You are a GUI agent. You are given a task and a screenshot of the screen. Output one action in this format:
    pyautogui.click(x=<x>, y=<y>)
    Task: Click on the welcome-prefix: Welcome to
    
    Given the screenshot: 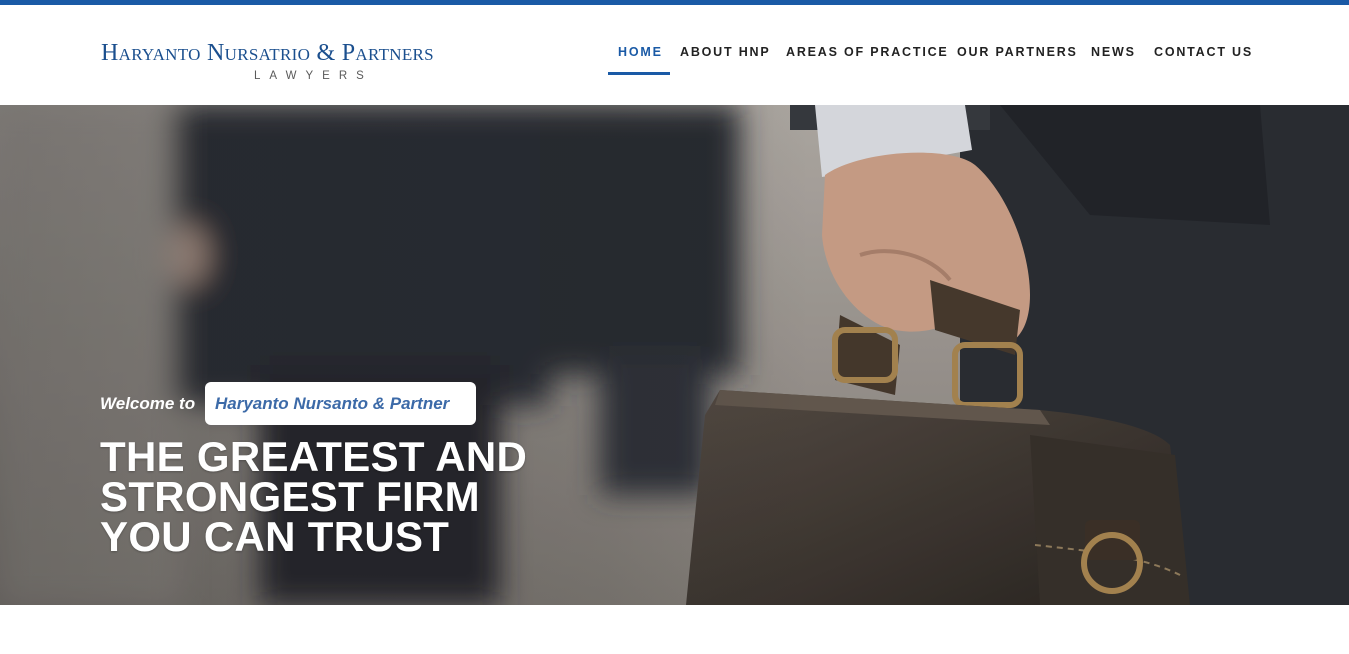 What is the action you would take?
    pyautogui.click(x=148, y=403)
    